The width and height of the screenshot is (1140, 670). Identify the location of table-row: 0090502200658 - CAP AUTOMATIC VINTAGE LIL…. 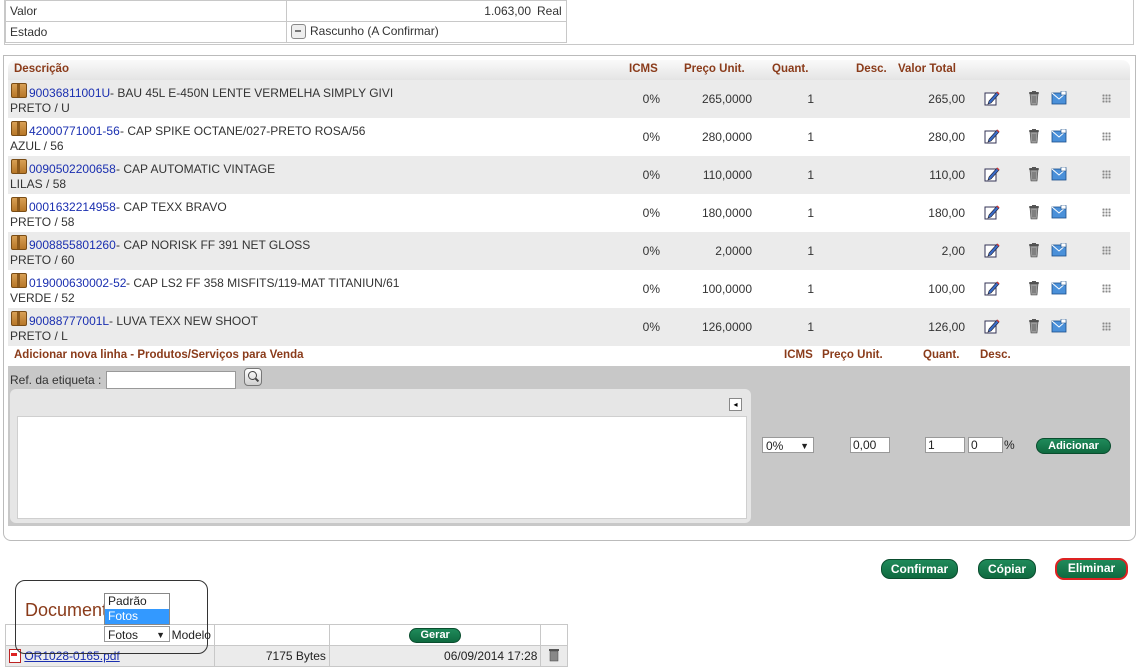
(569, 175).